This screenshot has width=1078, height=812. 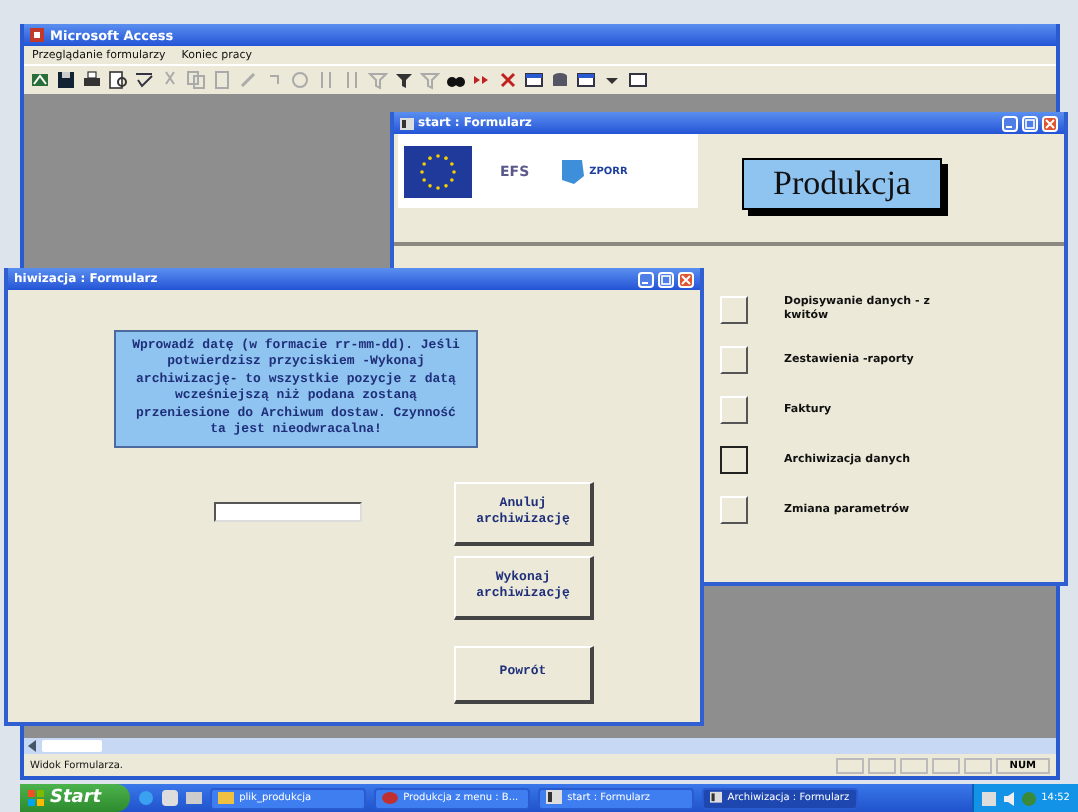 I want to click on windows-logo-icon, so click(x=36, y=798).